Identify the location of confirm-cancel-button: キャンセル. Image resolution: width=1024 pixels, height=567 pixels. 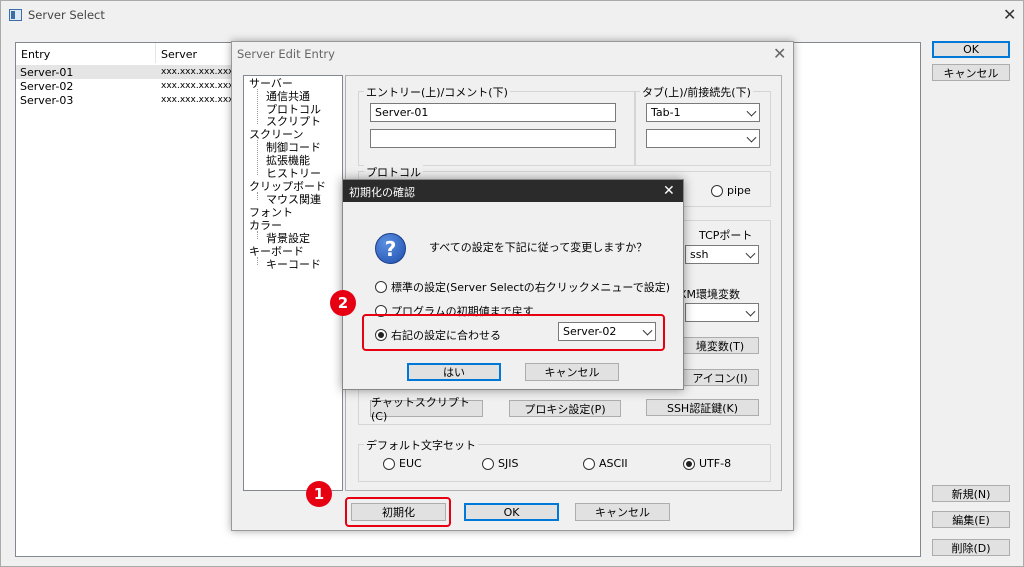
(572, 372).